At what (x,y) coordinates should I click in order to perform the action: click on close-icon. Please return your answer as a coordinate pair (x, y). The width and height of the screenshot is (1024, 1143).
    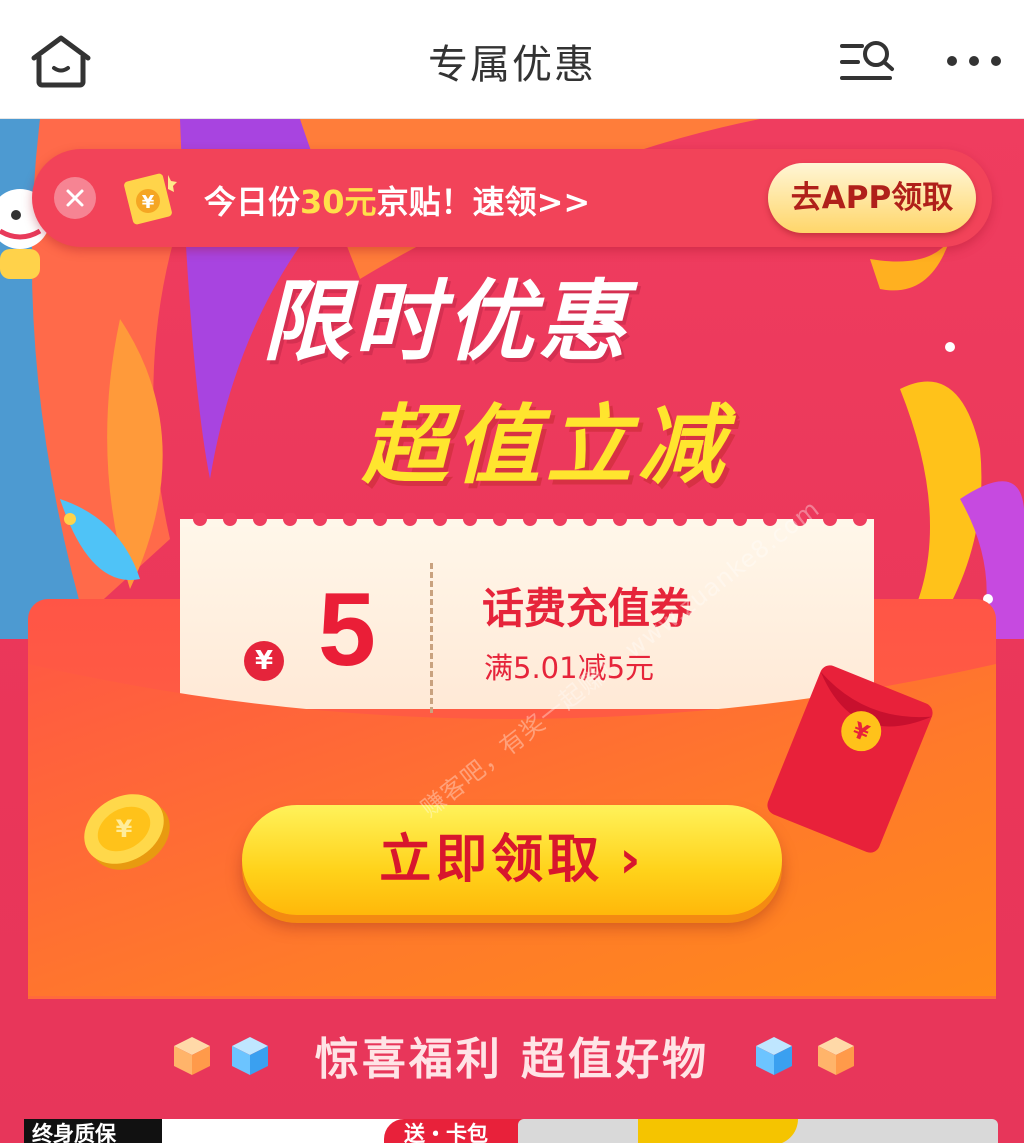
    Looking at the image, I should click on (75, 198).